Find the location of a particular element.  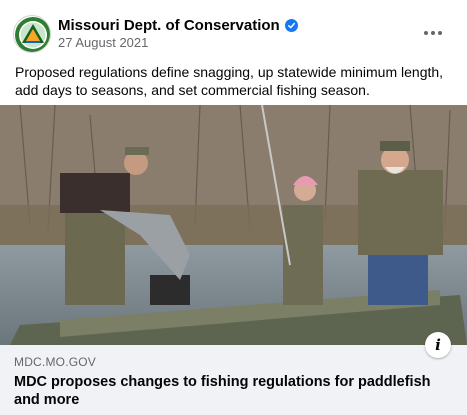

info-glyph: i is located at coordinates (438, 345).